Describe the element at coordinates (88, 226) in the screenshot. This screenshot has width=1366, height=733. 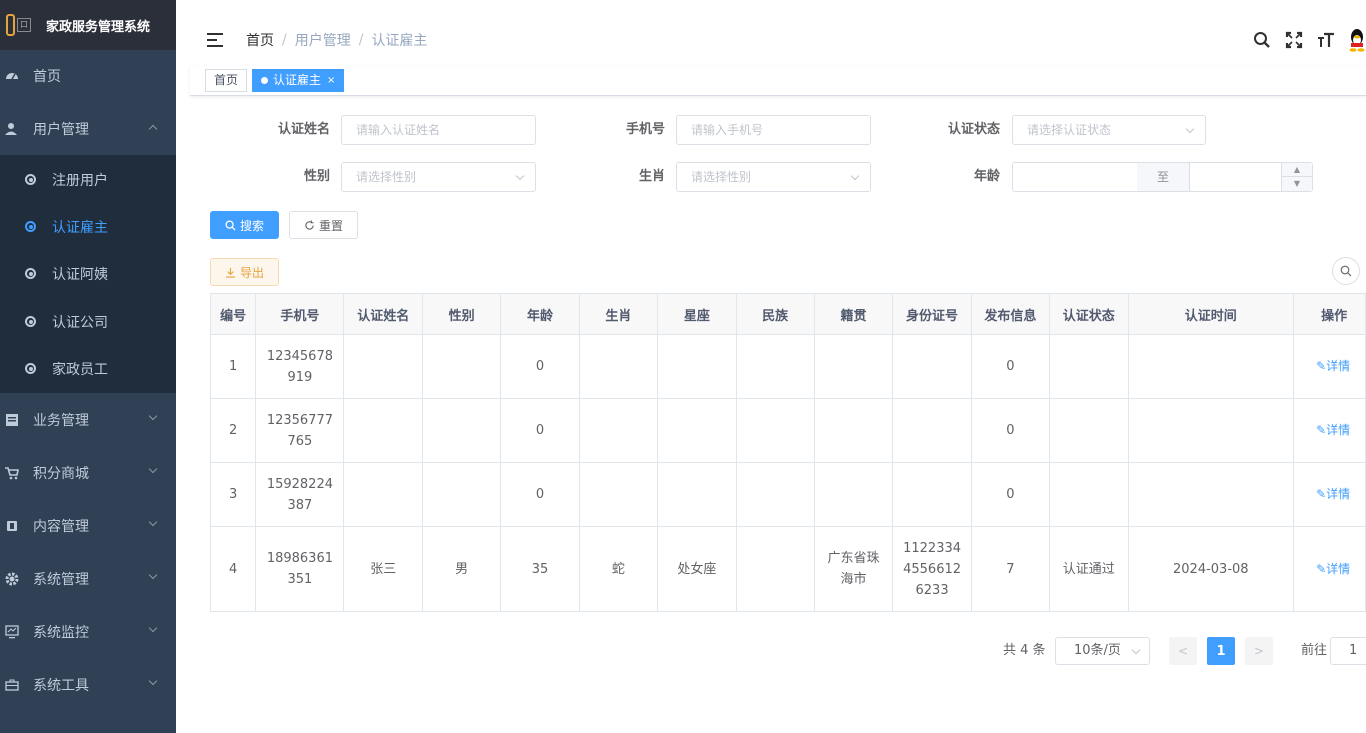
I see `sidebar-item-certified-employer: 认证雇主` at that location.